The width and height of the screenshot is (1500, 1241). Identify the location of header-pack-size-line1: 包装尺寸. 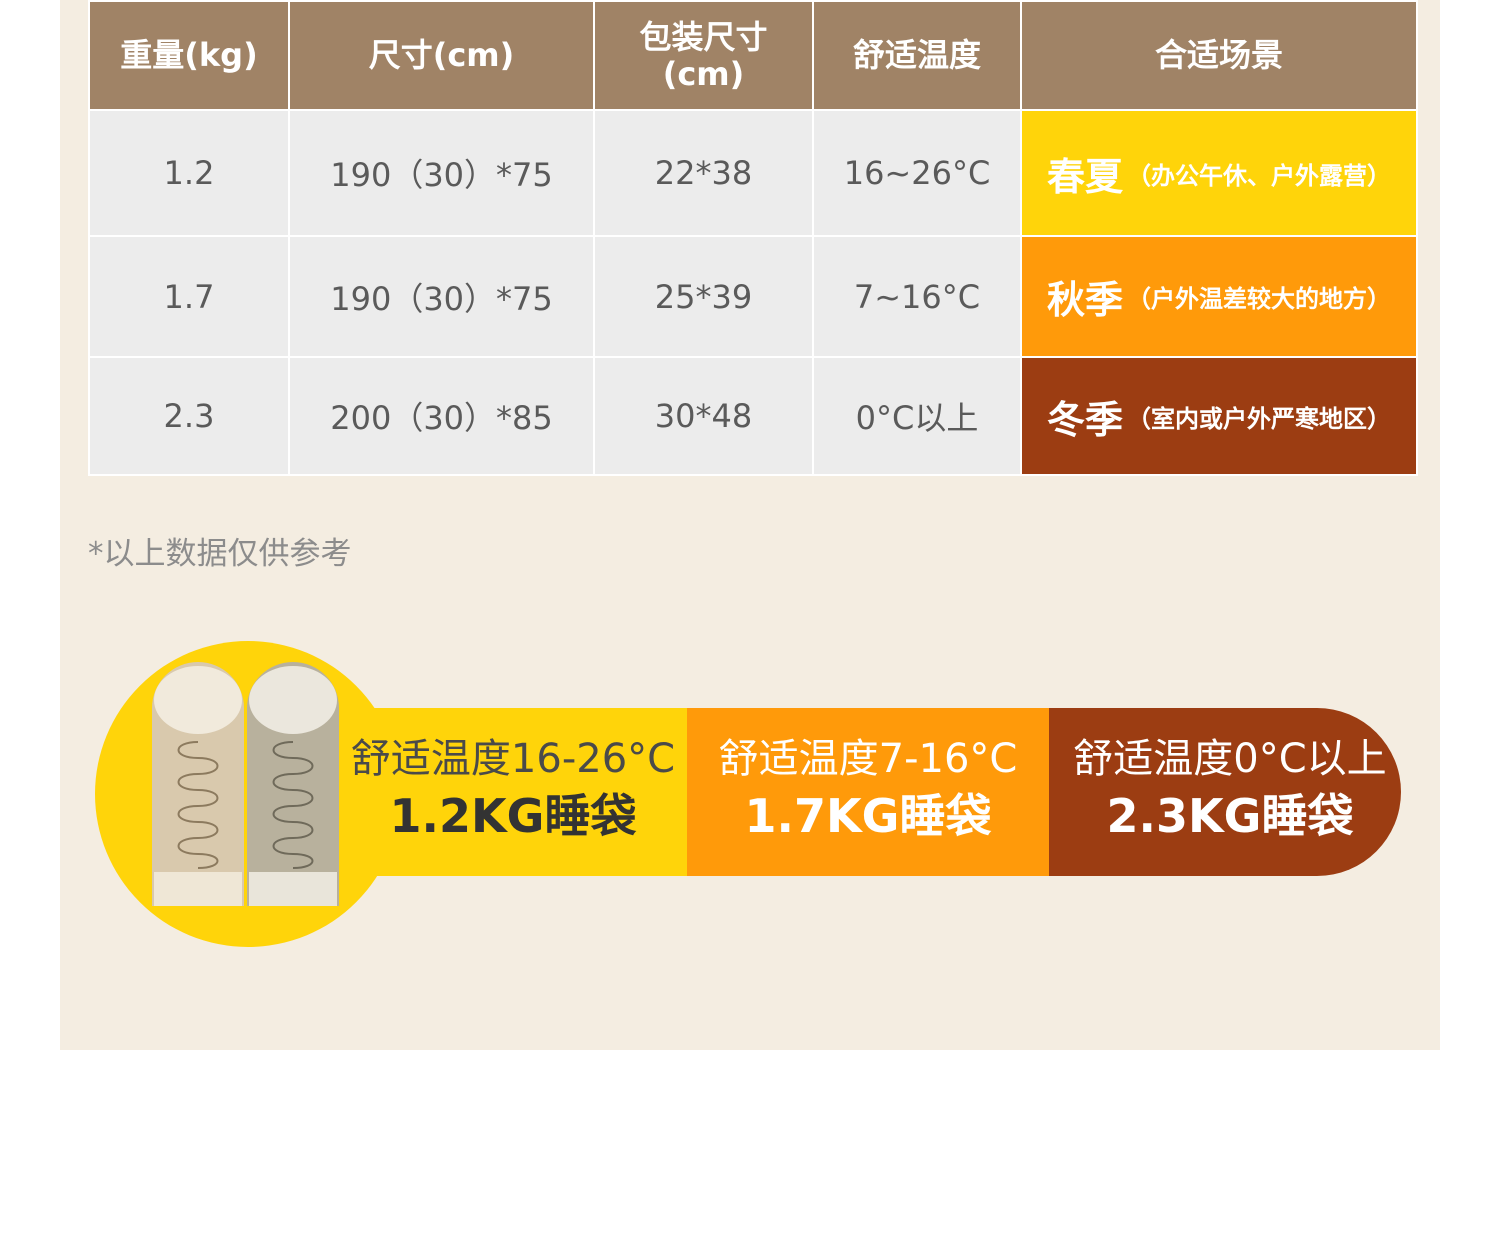
(703, 36).